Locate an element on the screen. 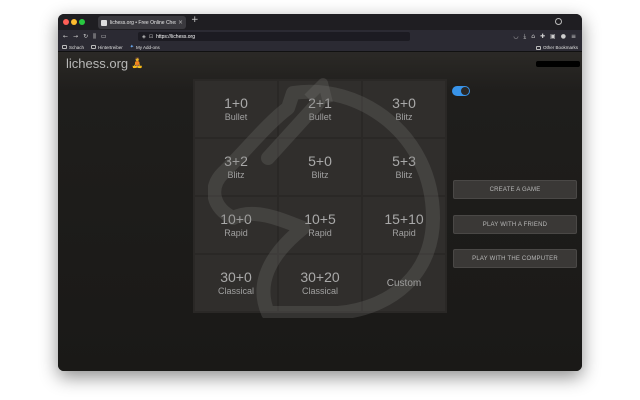  pool-30-0: 30+0 Classical is located at coordinates (236, 283).